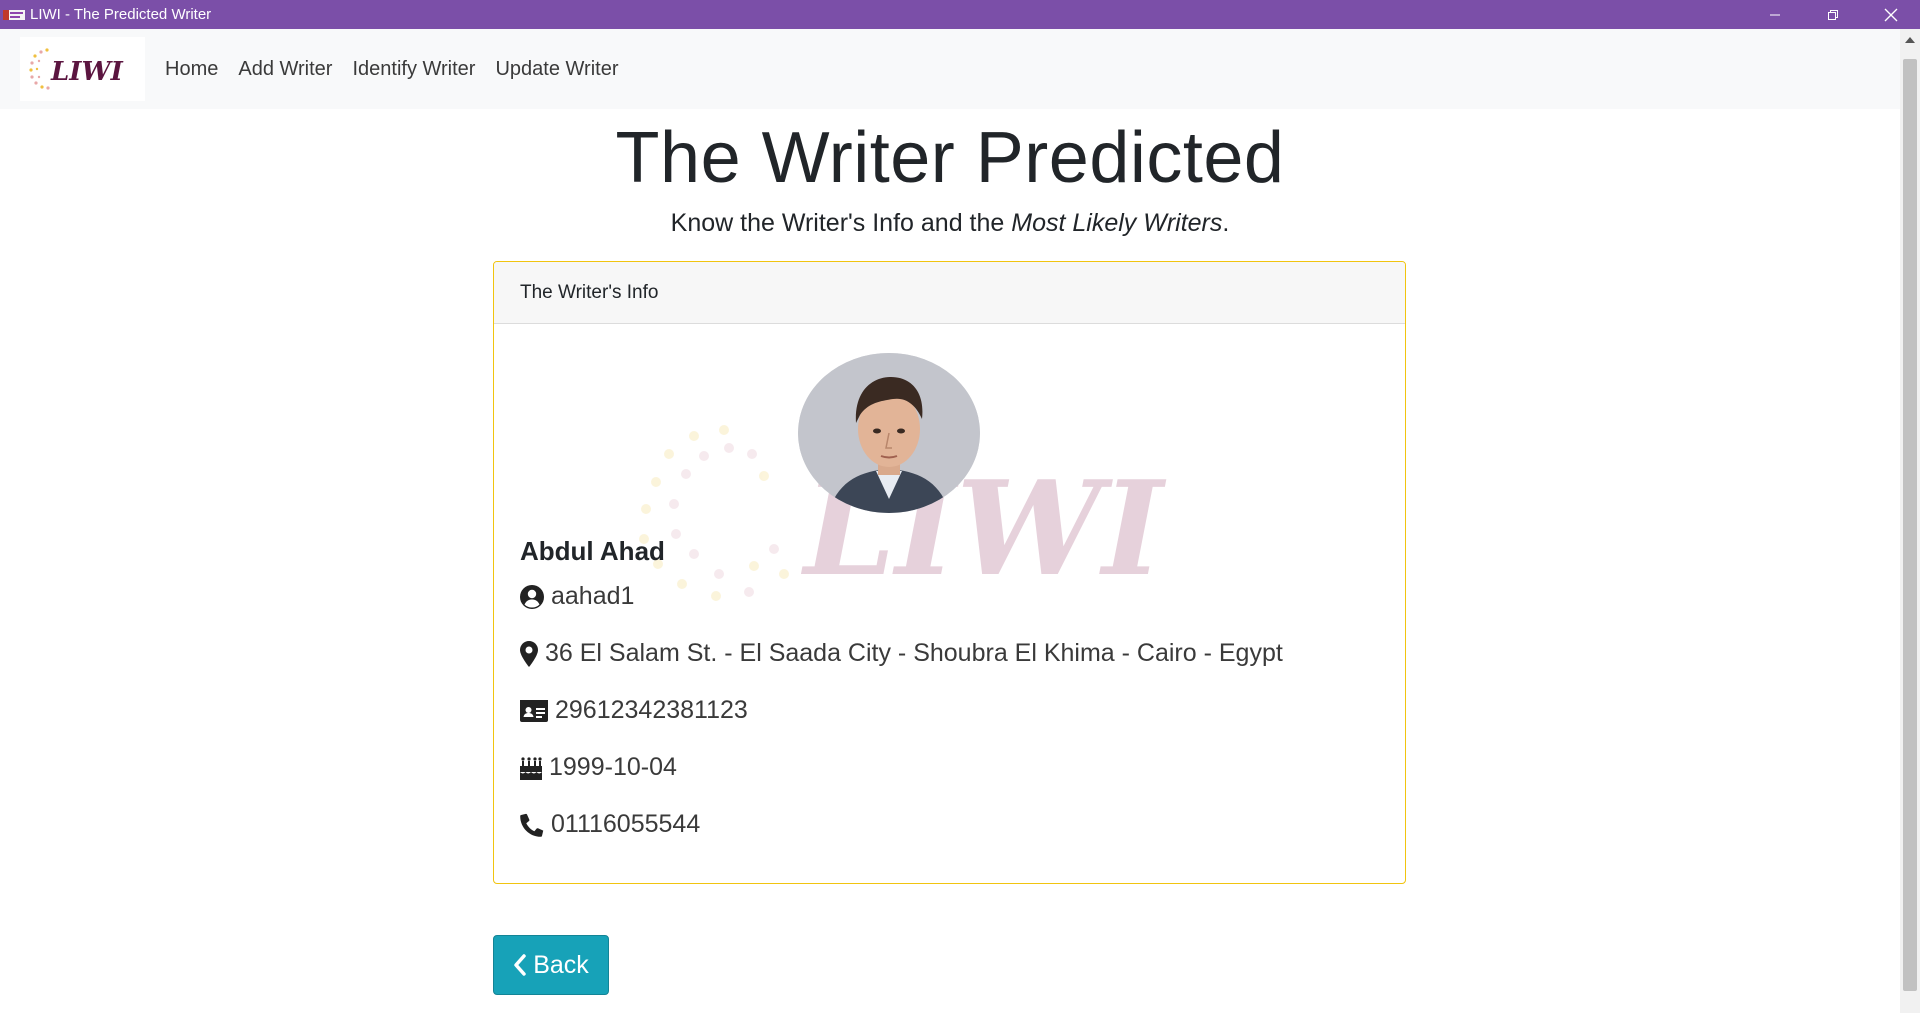 The height and width of the screenshot is (1013, 1920). What do you see at coordinates (613, 767) in the screenshot?
I see `writer-birthdate: 1999-10-04` at bounding box center [613, 767].